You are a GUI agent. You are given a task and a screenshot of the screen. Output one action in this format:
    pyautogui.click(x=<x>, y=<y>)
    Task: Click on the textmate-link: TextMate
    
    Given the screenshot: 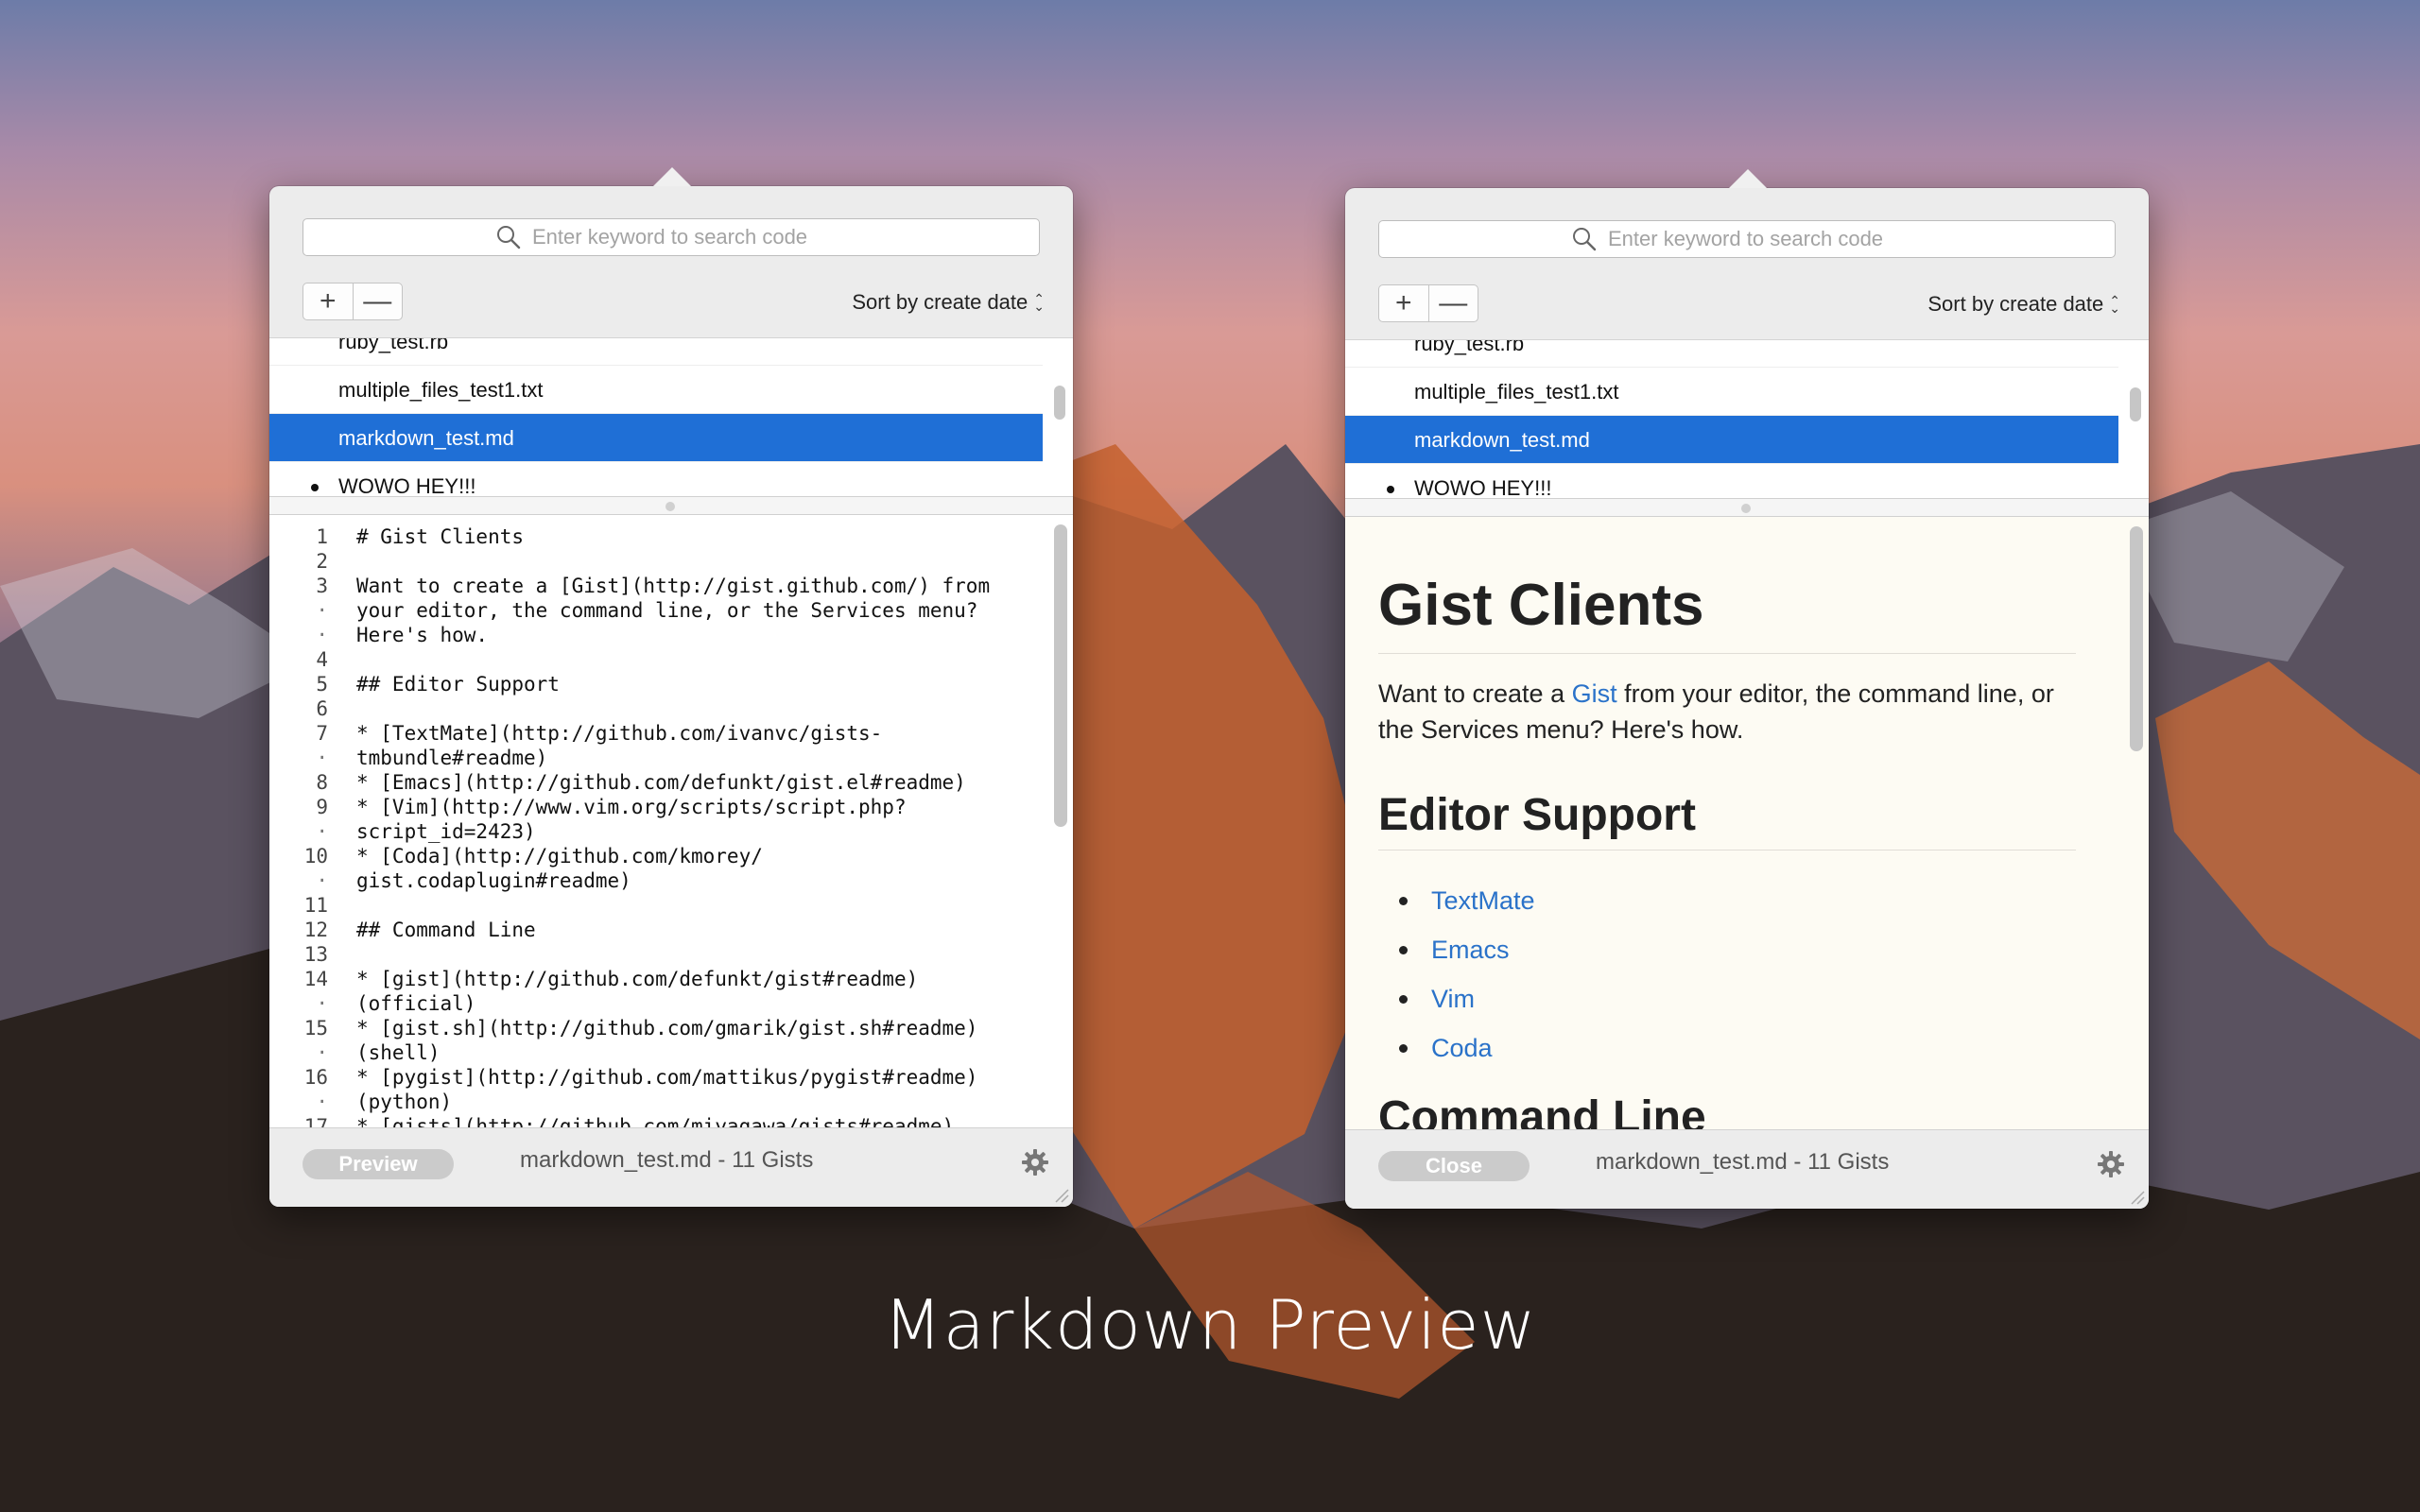 What is the action you would take?
    pyautogui.click(x=1456, y=900)
    